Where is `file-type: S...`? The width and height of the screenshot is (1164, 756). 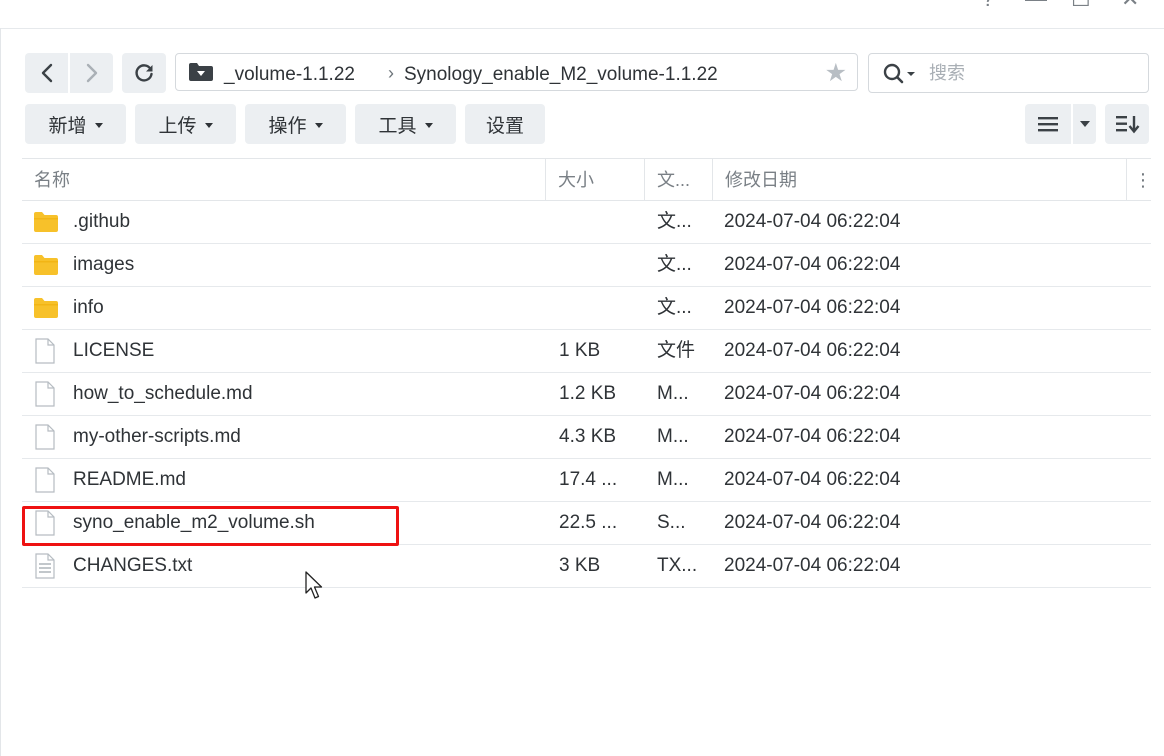 file-type: S... is located at coordinates (671, 522).